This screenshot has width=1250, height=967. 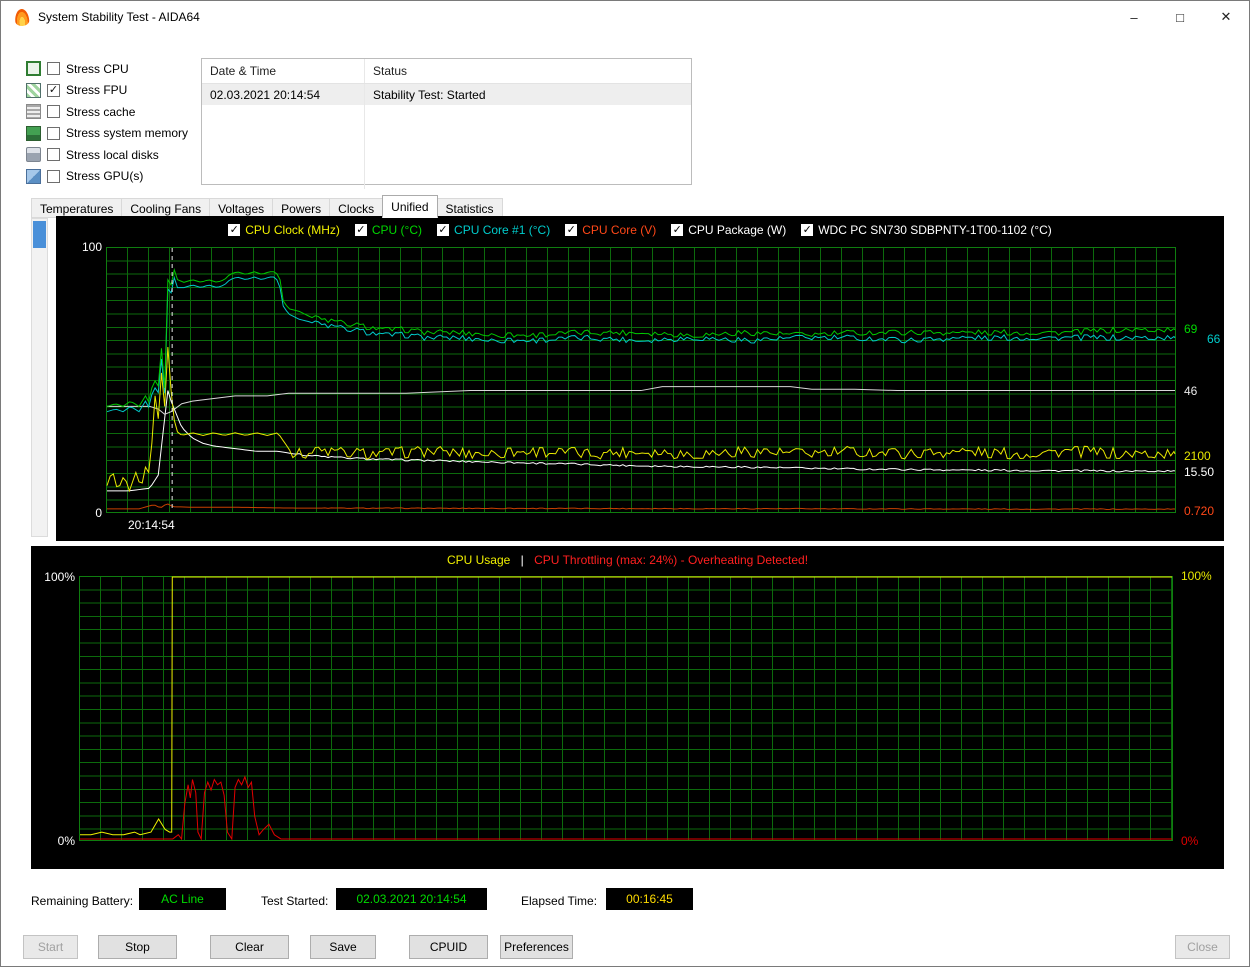 I want to click on elapsed-time-label: Elapsed Time:, so click(x=559, y=901).